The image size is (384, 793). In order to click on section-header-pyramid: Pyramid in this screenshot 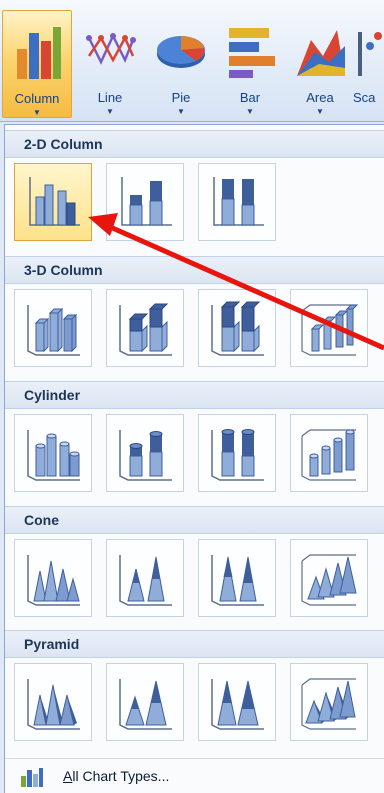, I will do `click(194, 644)`.